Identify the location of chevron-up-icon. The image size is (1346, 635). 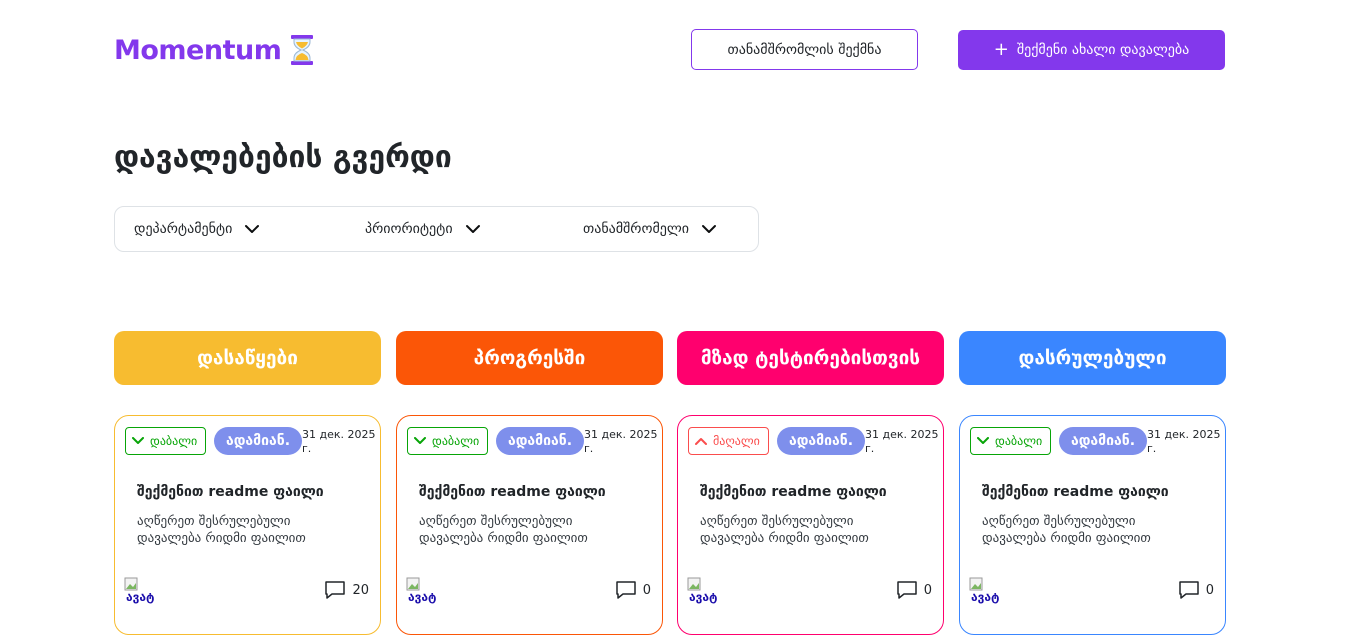
(701, 441).